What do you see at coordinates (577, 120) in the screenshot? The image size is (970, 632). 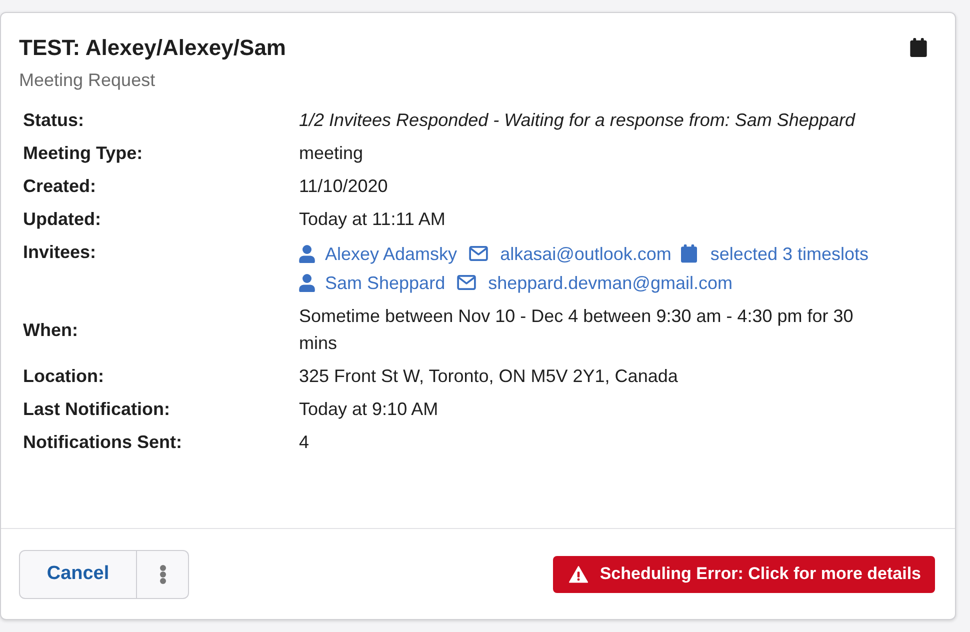 I see `status-text: 1/2 Invitees Responded - Waiting for a response from: Sam Sheppard` at bounding box center [577, 120].